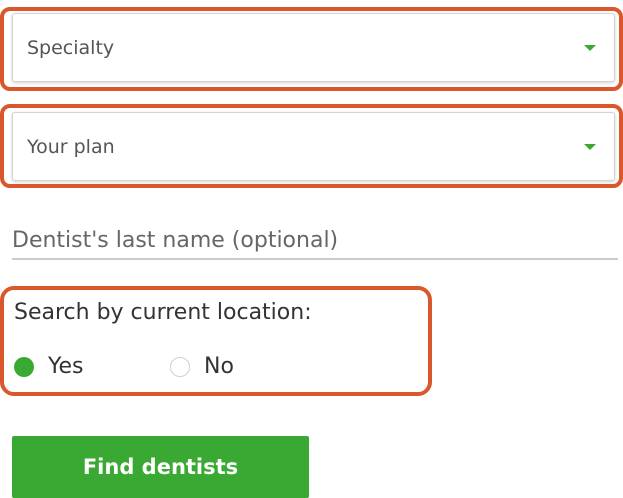 Image resolution: width=623 pixels, height=498 pixels. I want to click on radio-checked-icon, so click(24, 366).